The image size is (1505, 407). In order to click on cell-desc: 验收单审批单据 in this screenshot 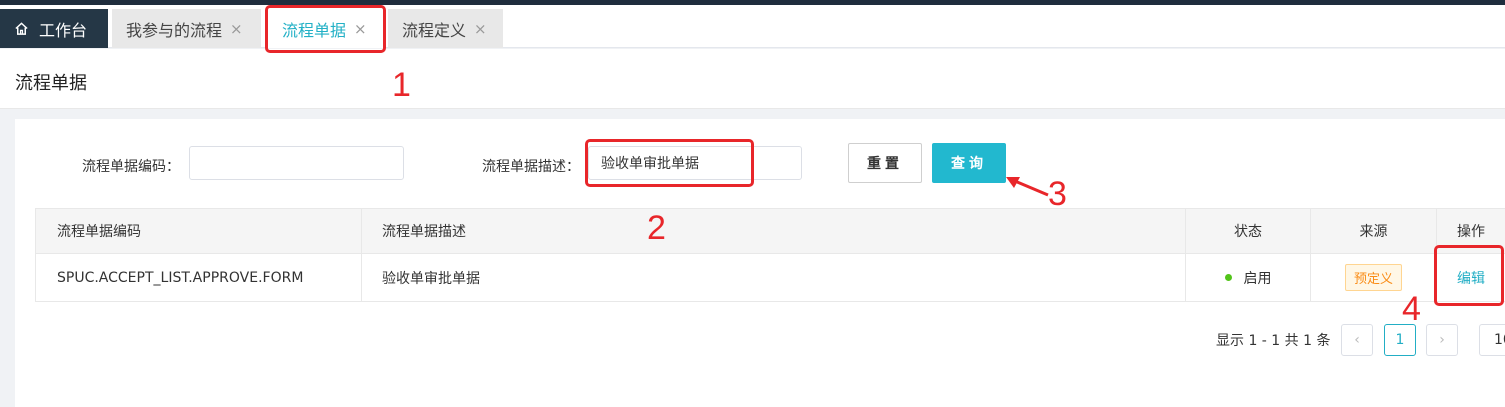, I will do `click(773, 277)`.